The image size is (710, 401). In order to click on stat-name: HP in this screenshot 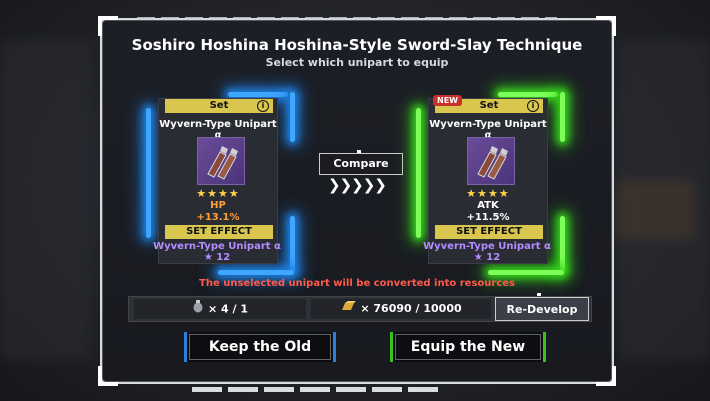, I will do `click(218, 205)`.